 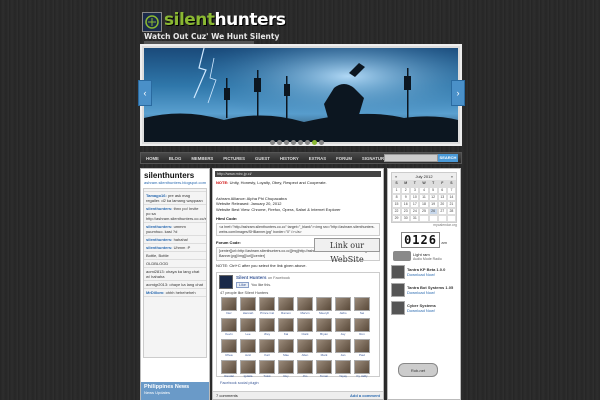 I want to click on slider-prev-button: ‹, so click(x=145, y=93).